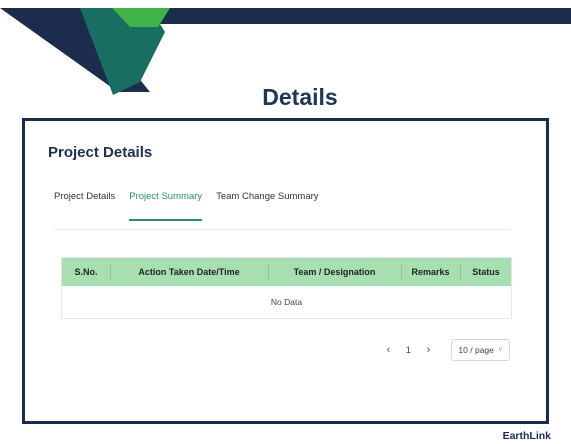  Describe the element at coordinates (286, 302) in the screenshot. I see `empty-state-text: No Data` at that location.